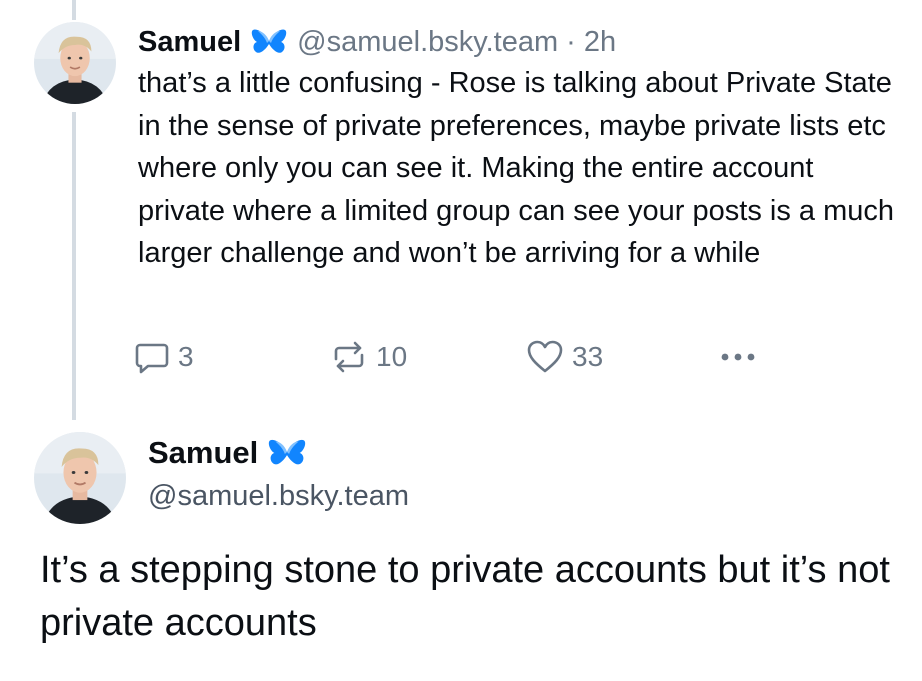  I want to click on like-button: 33, so click(564, 357).